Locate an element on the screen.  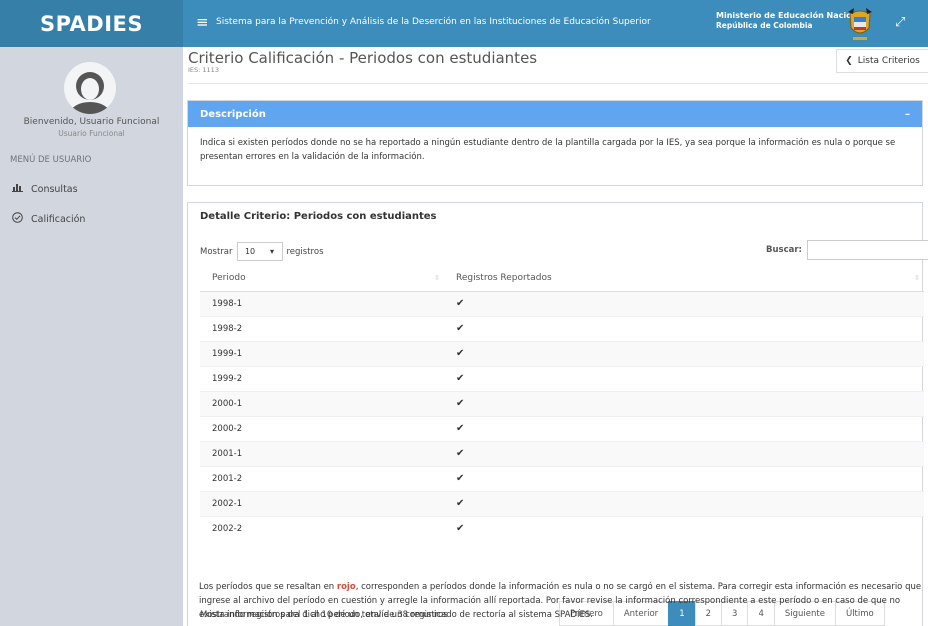
chevron-left-icon: ❮ is located at coordinates (849, 61).